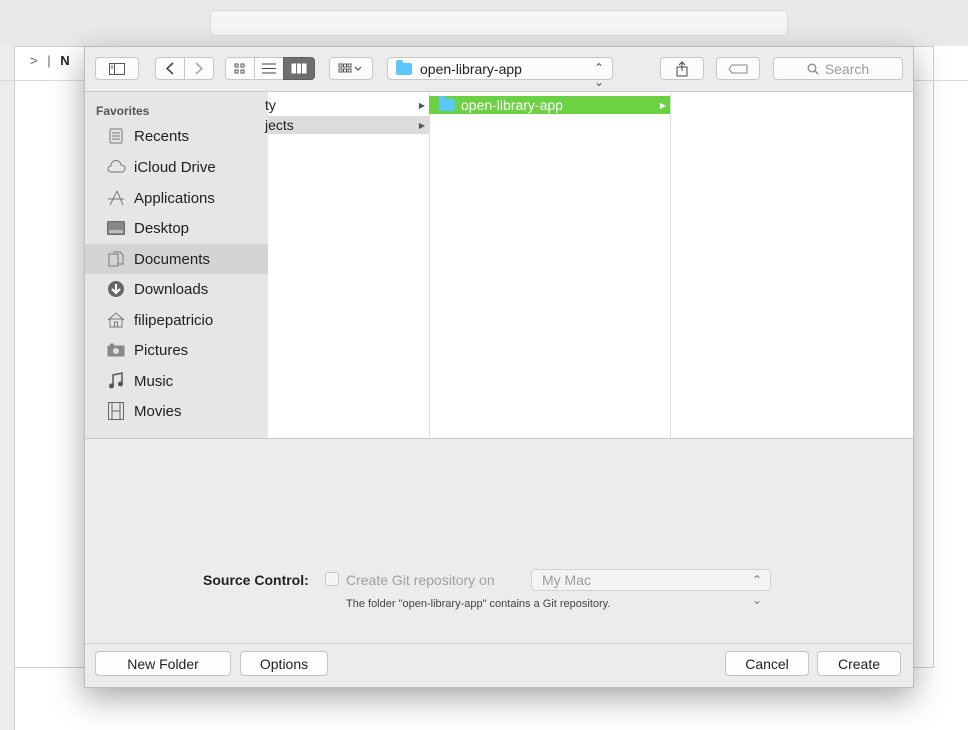 This screenshot has height=730, width=968. I want to click on sidebar-item-home: filipepatricio, so click(176, 320).